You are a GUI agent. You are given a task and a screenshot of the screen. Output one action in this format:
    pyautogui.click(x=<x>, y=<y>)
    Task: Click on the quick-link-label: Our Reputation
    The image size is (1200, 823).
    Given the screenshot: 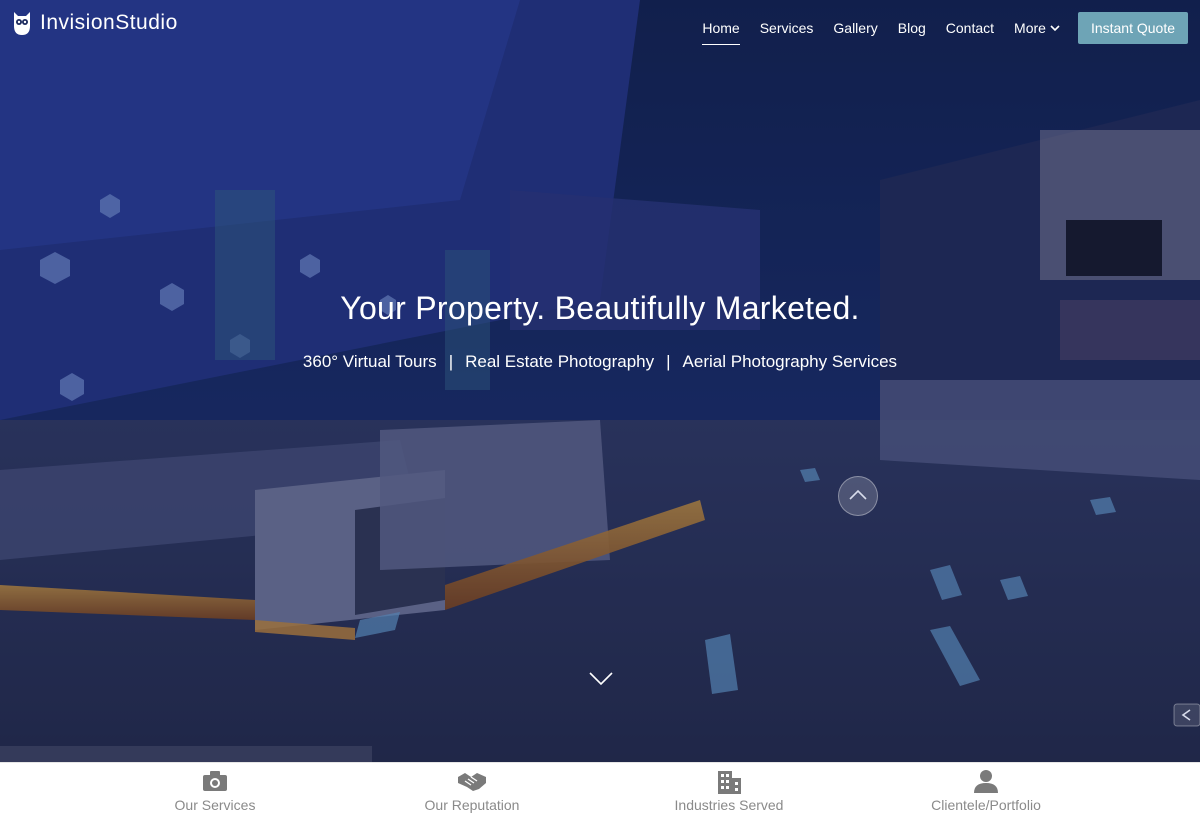 What is the action you would take?
    pyautogui.click(x=472, y=805)
    